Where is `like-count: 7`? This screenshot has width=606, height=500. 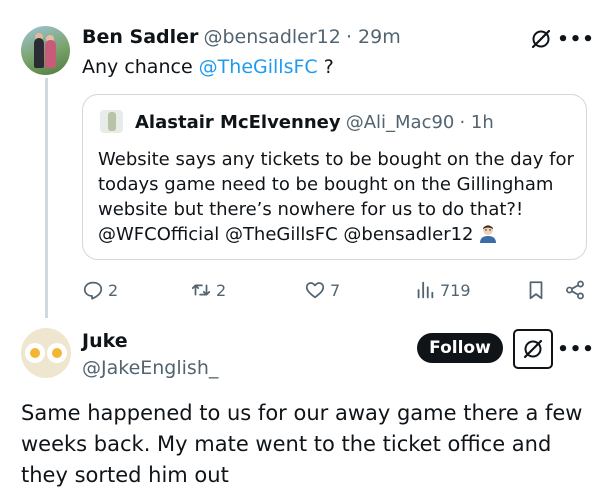 like-count: 7 is located at coordinates (335, 290).